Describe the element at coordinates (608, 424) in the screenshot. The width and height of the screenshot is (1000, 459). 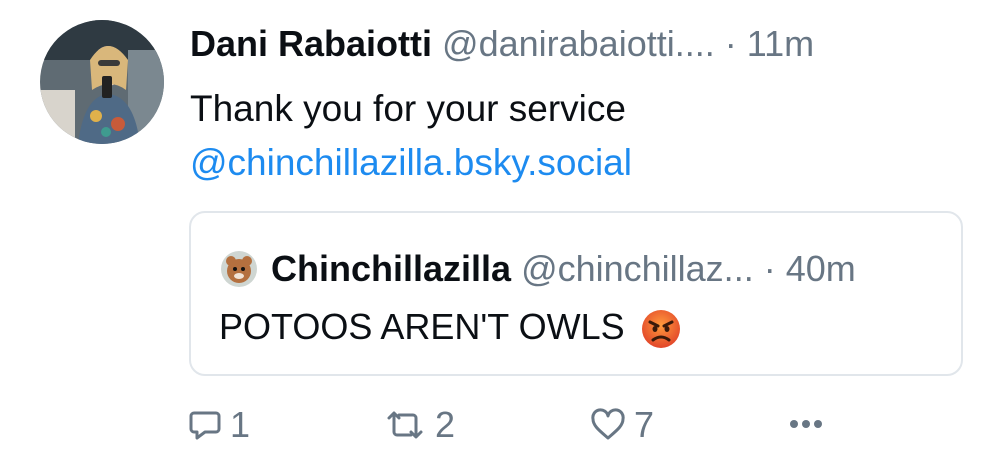
I see `heart-icon` at that location.